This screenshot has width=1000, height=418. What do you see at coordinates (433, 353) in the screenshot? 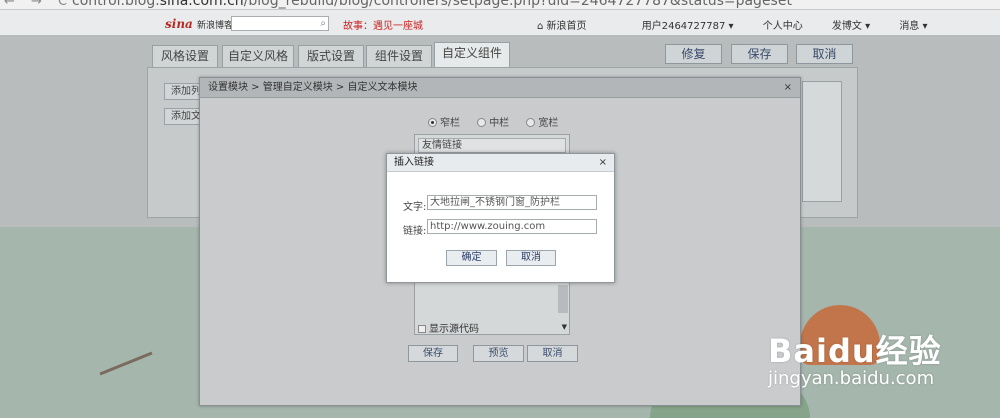
I see `module-save-button: 保存` at bounding box center [433, 353].